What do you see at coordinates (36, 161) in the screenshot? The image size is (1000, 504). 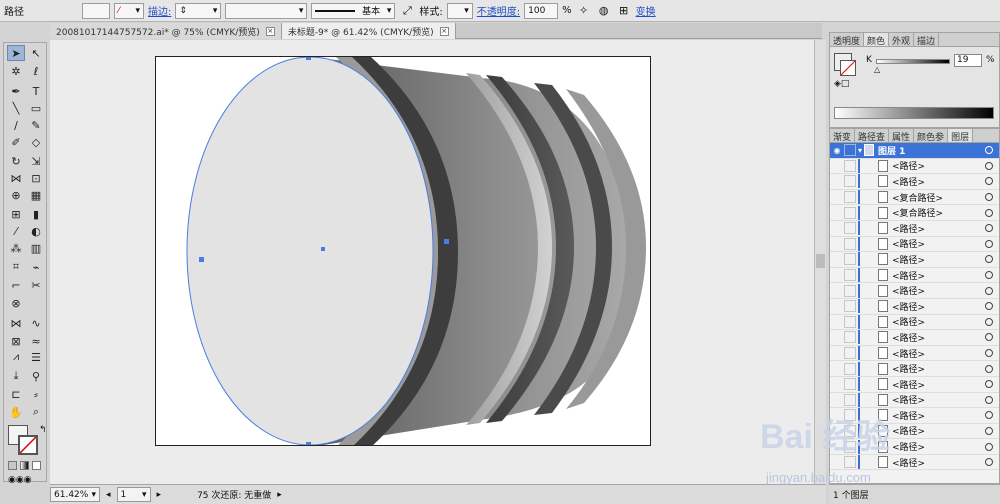 I see `scale-tool-icon: ⇲` at bounding box center [36, 161].